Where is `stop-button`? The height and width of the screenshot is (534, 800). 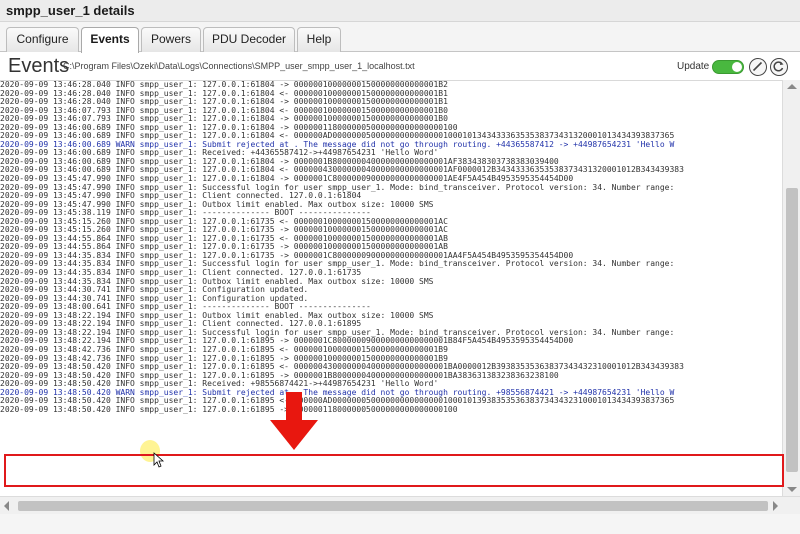
stop-button is located at coordinates (758, 67).